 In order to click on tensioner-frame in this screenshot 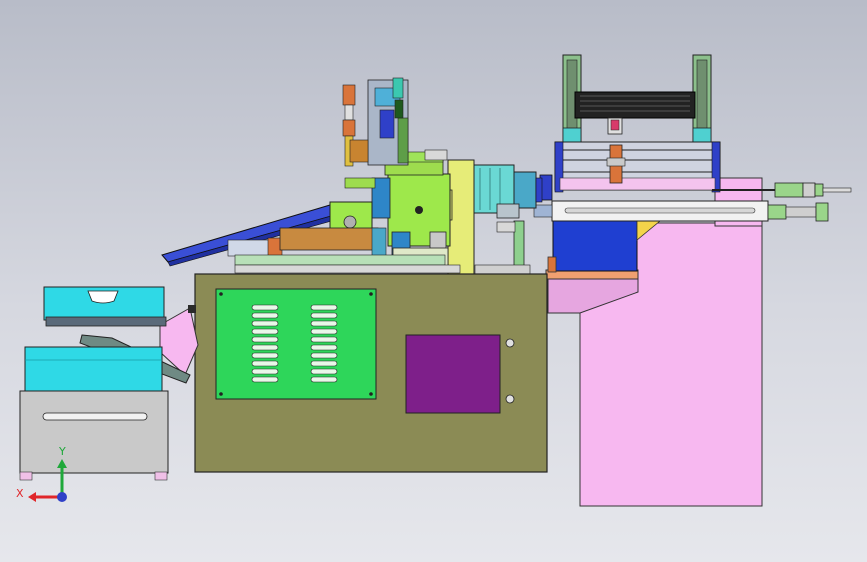, I will do `click(637, 123)`.